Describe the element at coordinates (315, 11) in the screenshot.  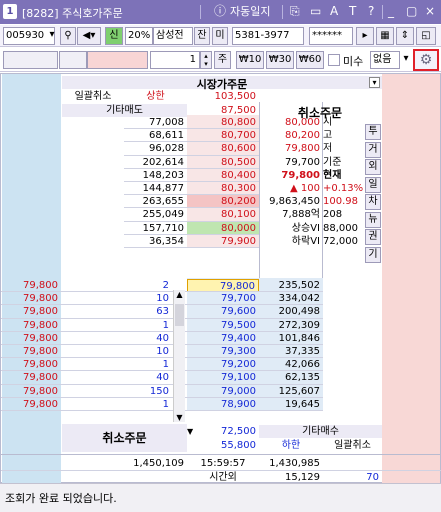
I see `frame-icon: ▭` at that location.